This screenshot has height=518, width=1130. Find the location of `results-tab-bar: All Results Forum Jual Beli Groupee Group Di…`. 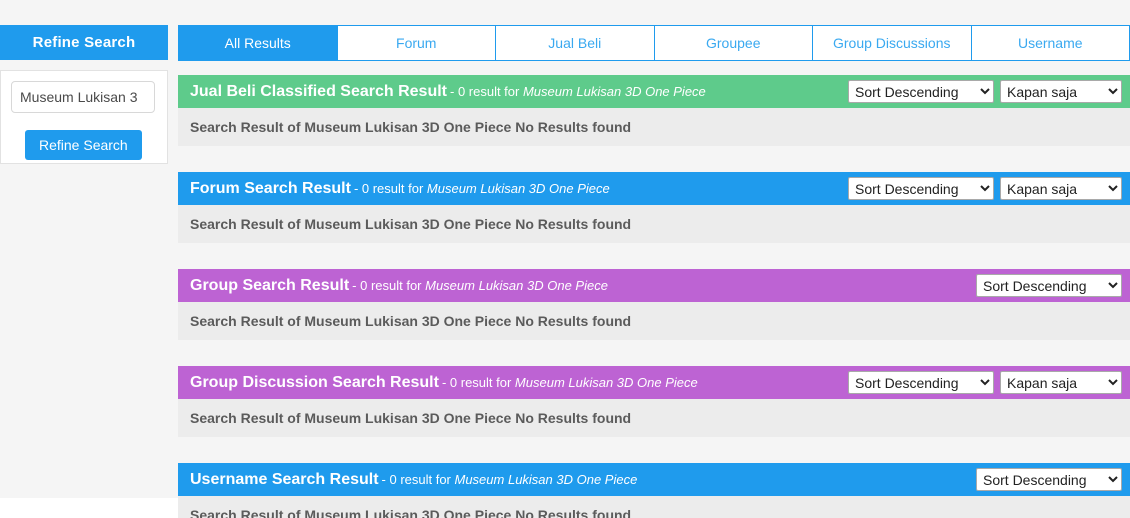

results-tab-bar: All Results Forum Jual Beli Groupee Group Di… is located at coordinates (654, 43).